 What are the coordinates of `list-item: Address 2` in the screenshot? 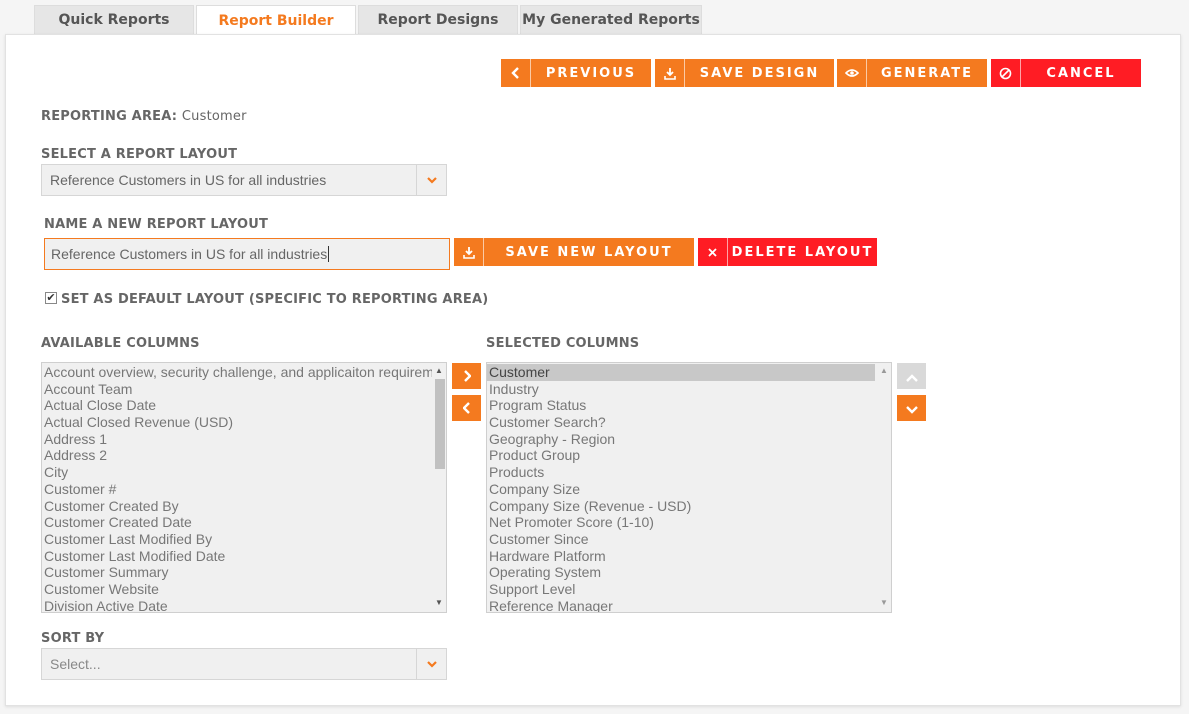 It's located at (237, 455).